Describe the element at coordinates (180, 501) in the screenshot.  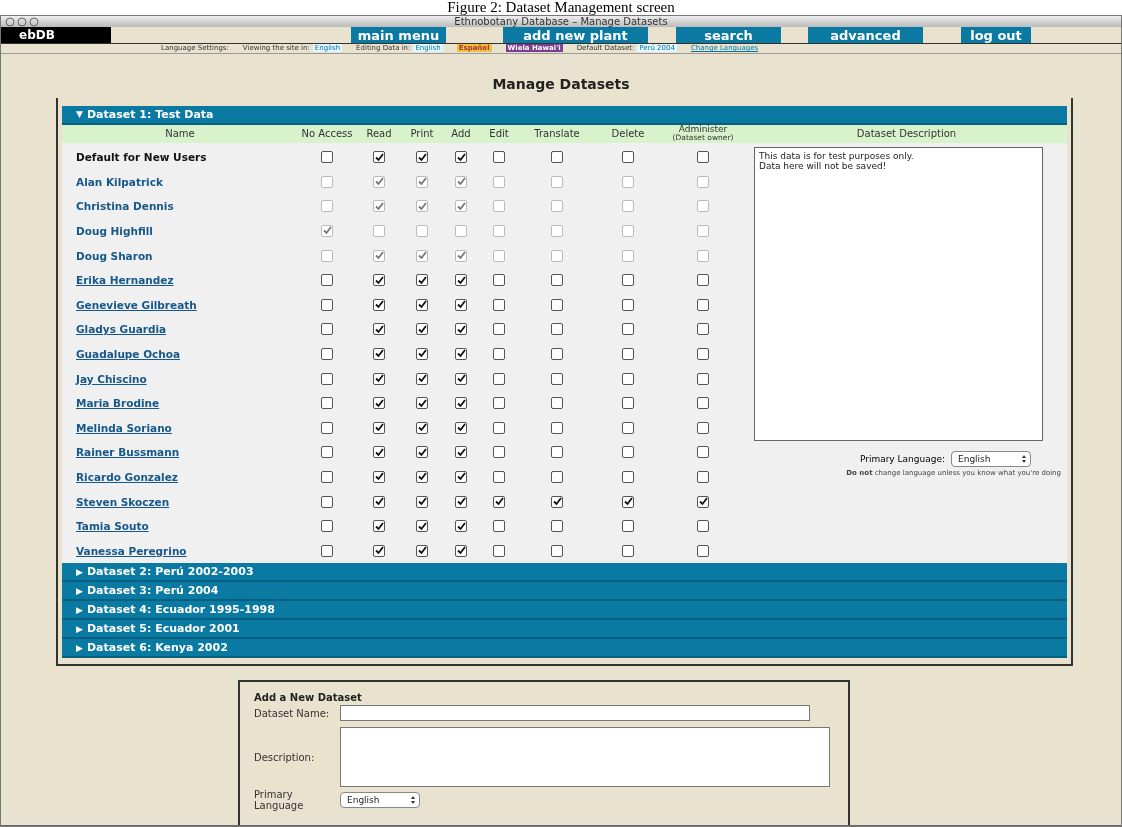
I see `user-link: Steven Skoczen` at that location.